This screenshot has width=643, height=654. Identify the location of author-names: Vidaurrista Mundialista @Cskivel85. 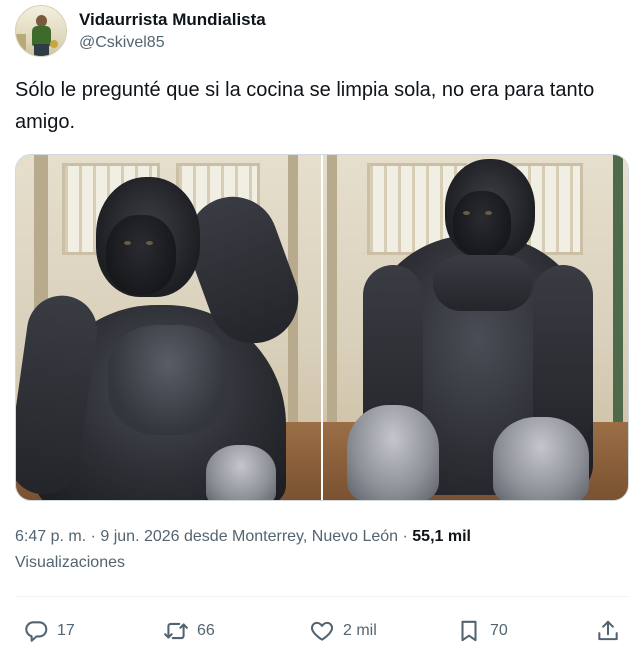
(172, 31).